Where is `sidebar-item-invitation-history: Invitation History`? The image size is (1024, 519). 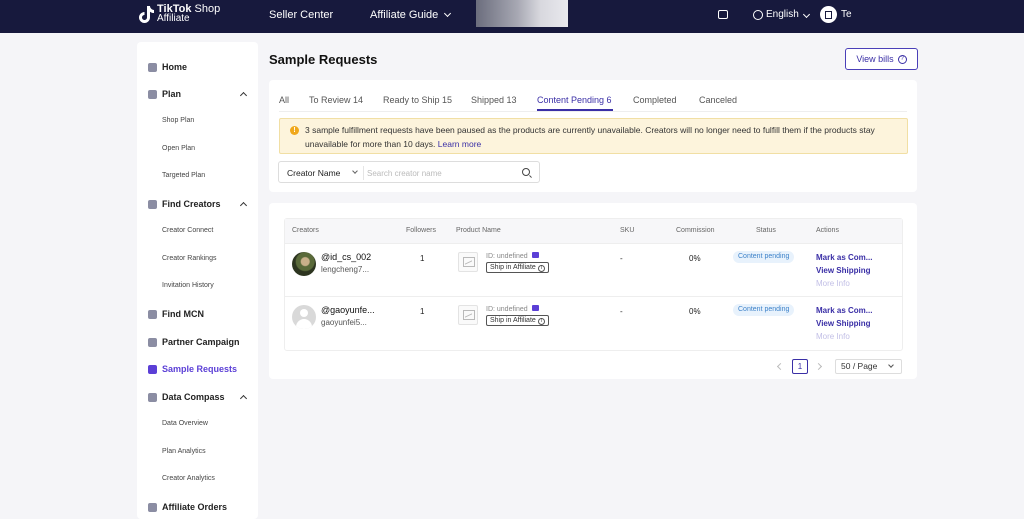 sidebar-item-invitation-history: Invitation History is located at coordinates (188, 285).